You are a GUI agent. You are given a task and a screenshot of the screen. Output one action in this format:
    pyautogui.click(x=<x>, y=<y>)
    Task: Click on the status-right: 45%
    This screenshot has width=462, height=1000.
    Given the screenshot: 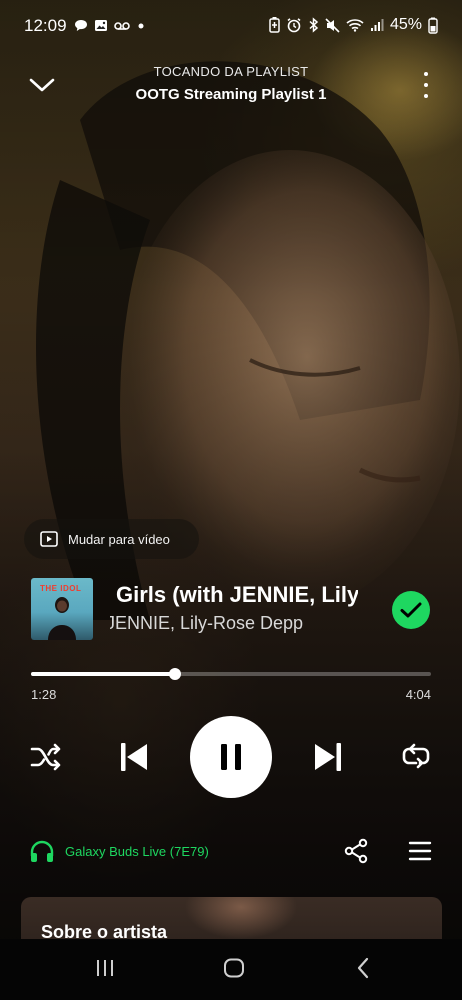 What is the action you would take?
    pyautogui.click(x=353, y=25)
    